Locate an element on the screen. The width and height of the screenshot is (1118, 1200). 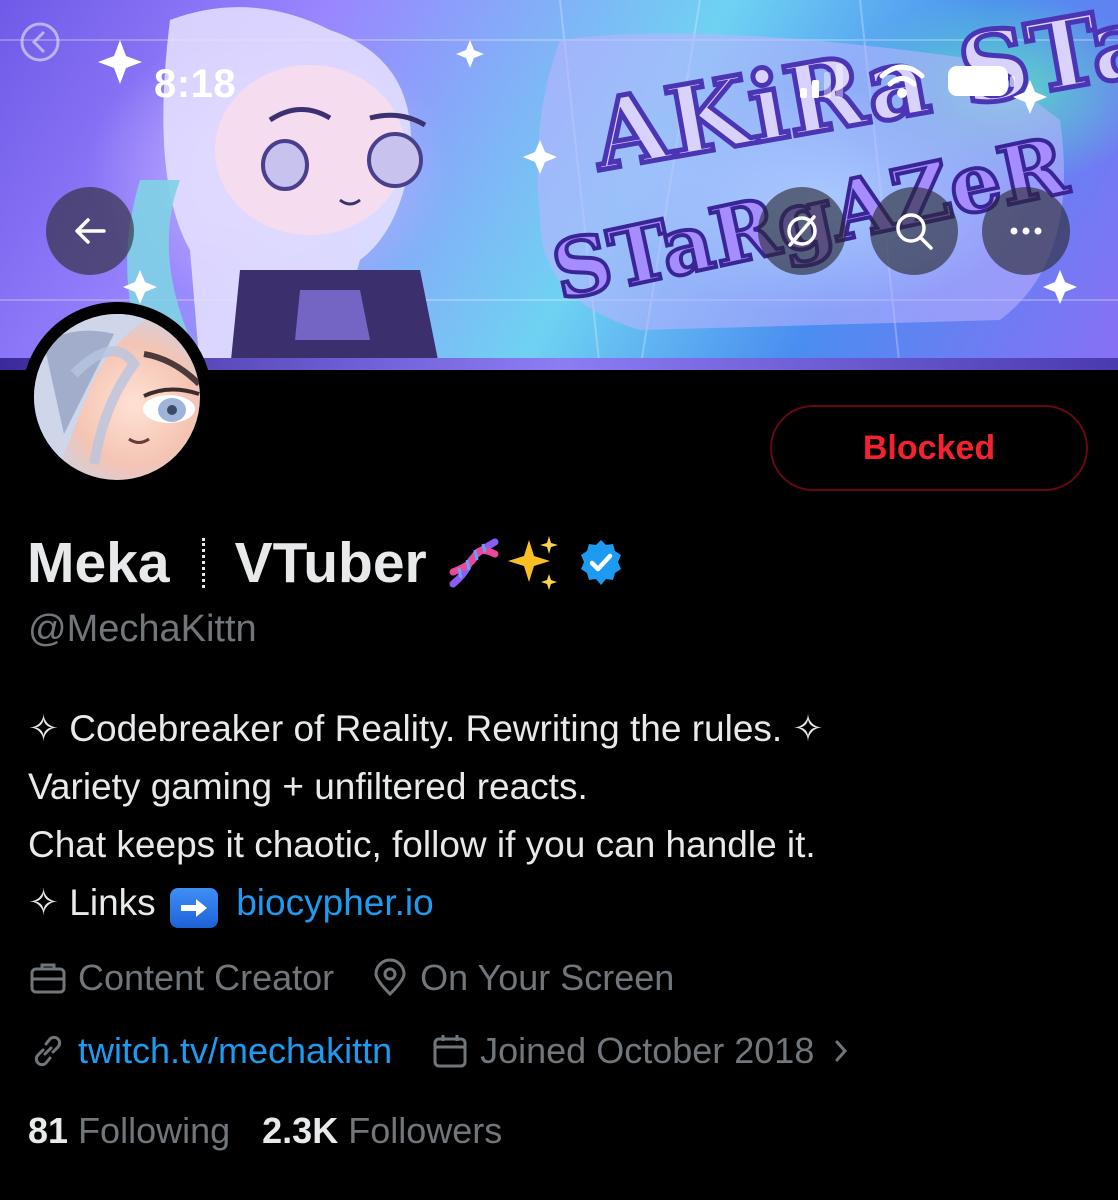
dna-emoji-icon is located at coordinates (474, 563).